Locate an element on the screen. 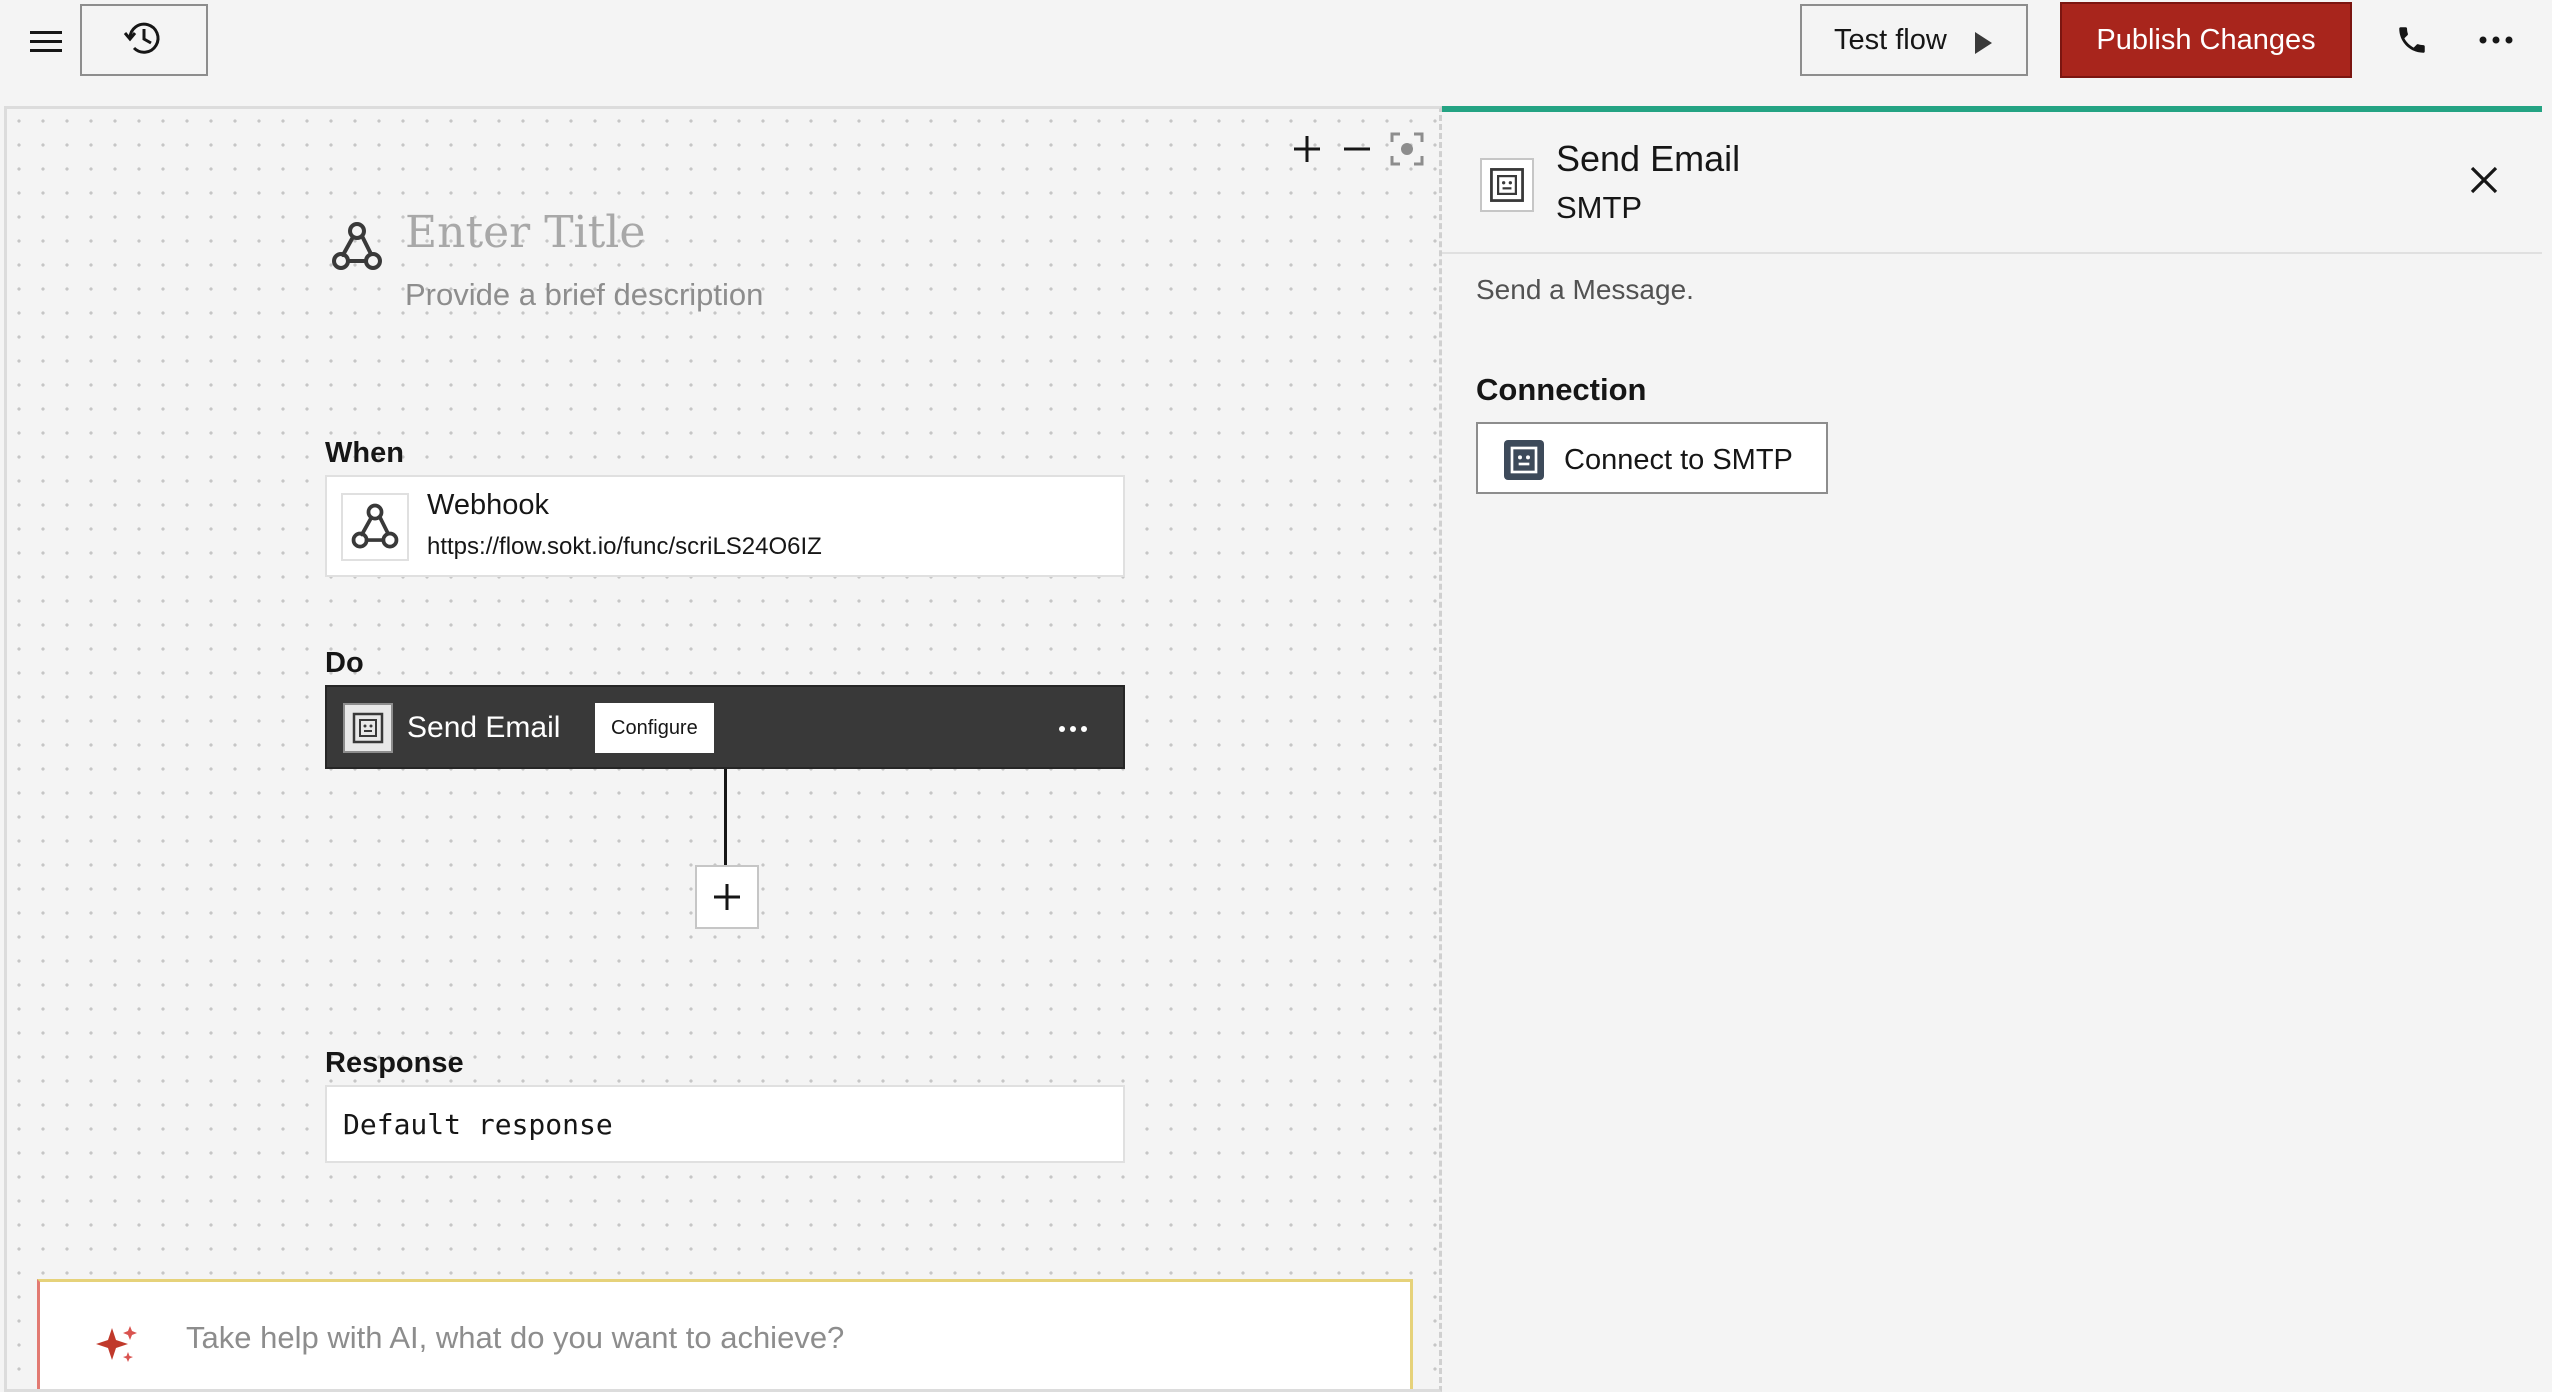  connect-smtp-button: Connect to SMTP is located at coordinates (1652, 458).